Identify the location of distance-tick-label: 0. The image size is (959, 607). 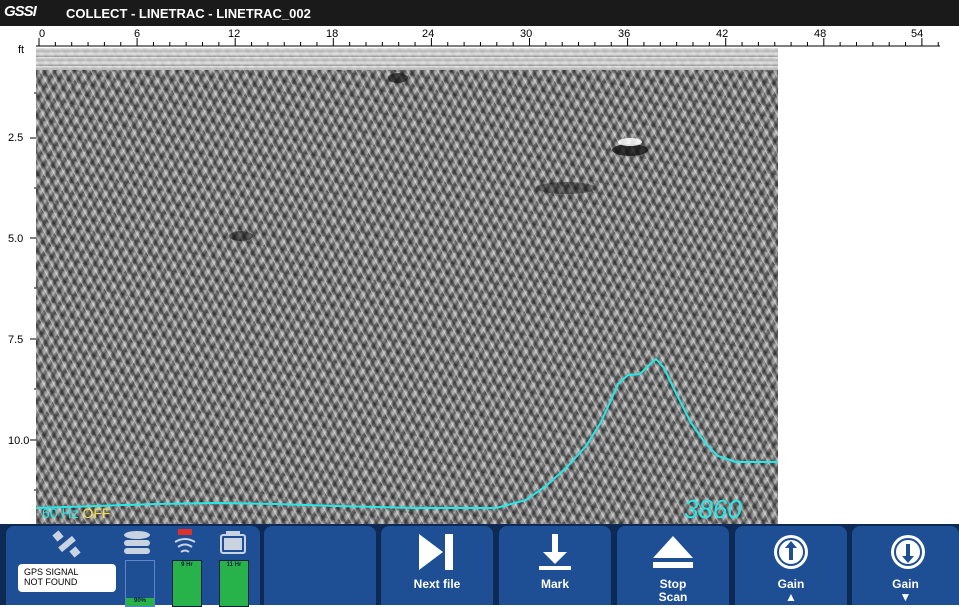
(42, 34).